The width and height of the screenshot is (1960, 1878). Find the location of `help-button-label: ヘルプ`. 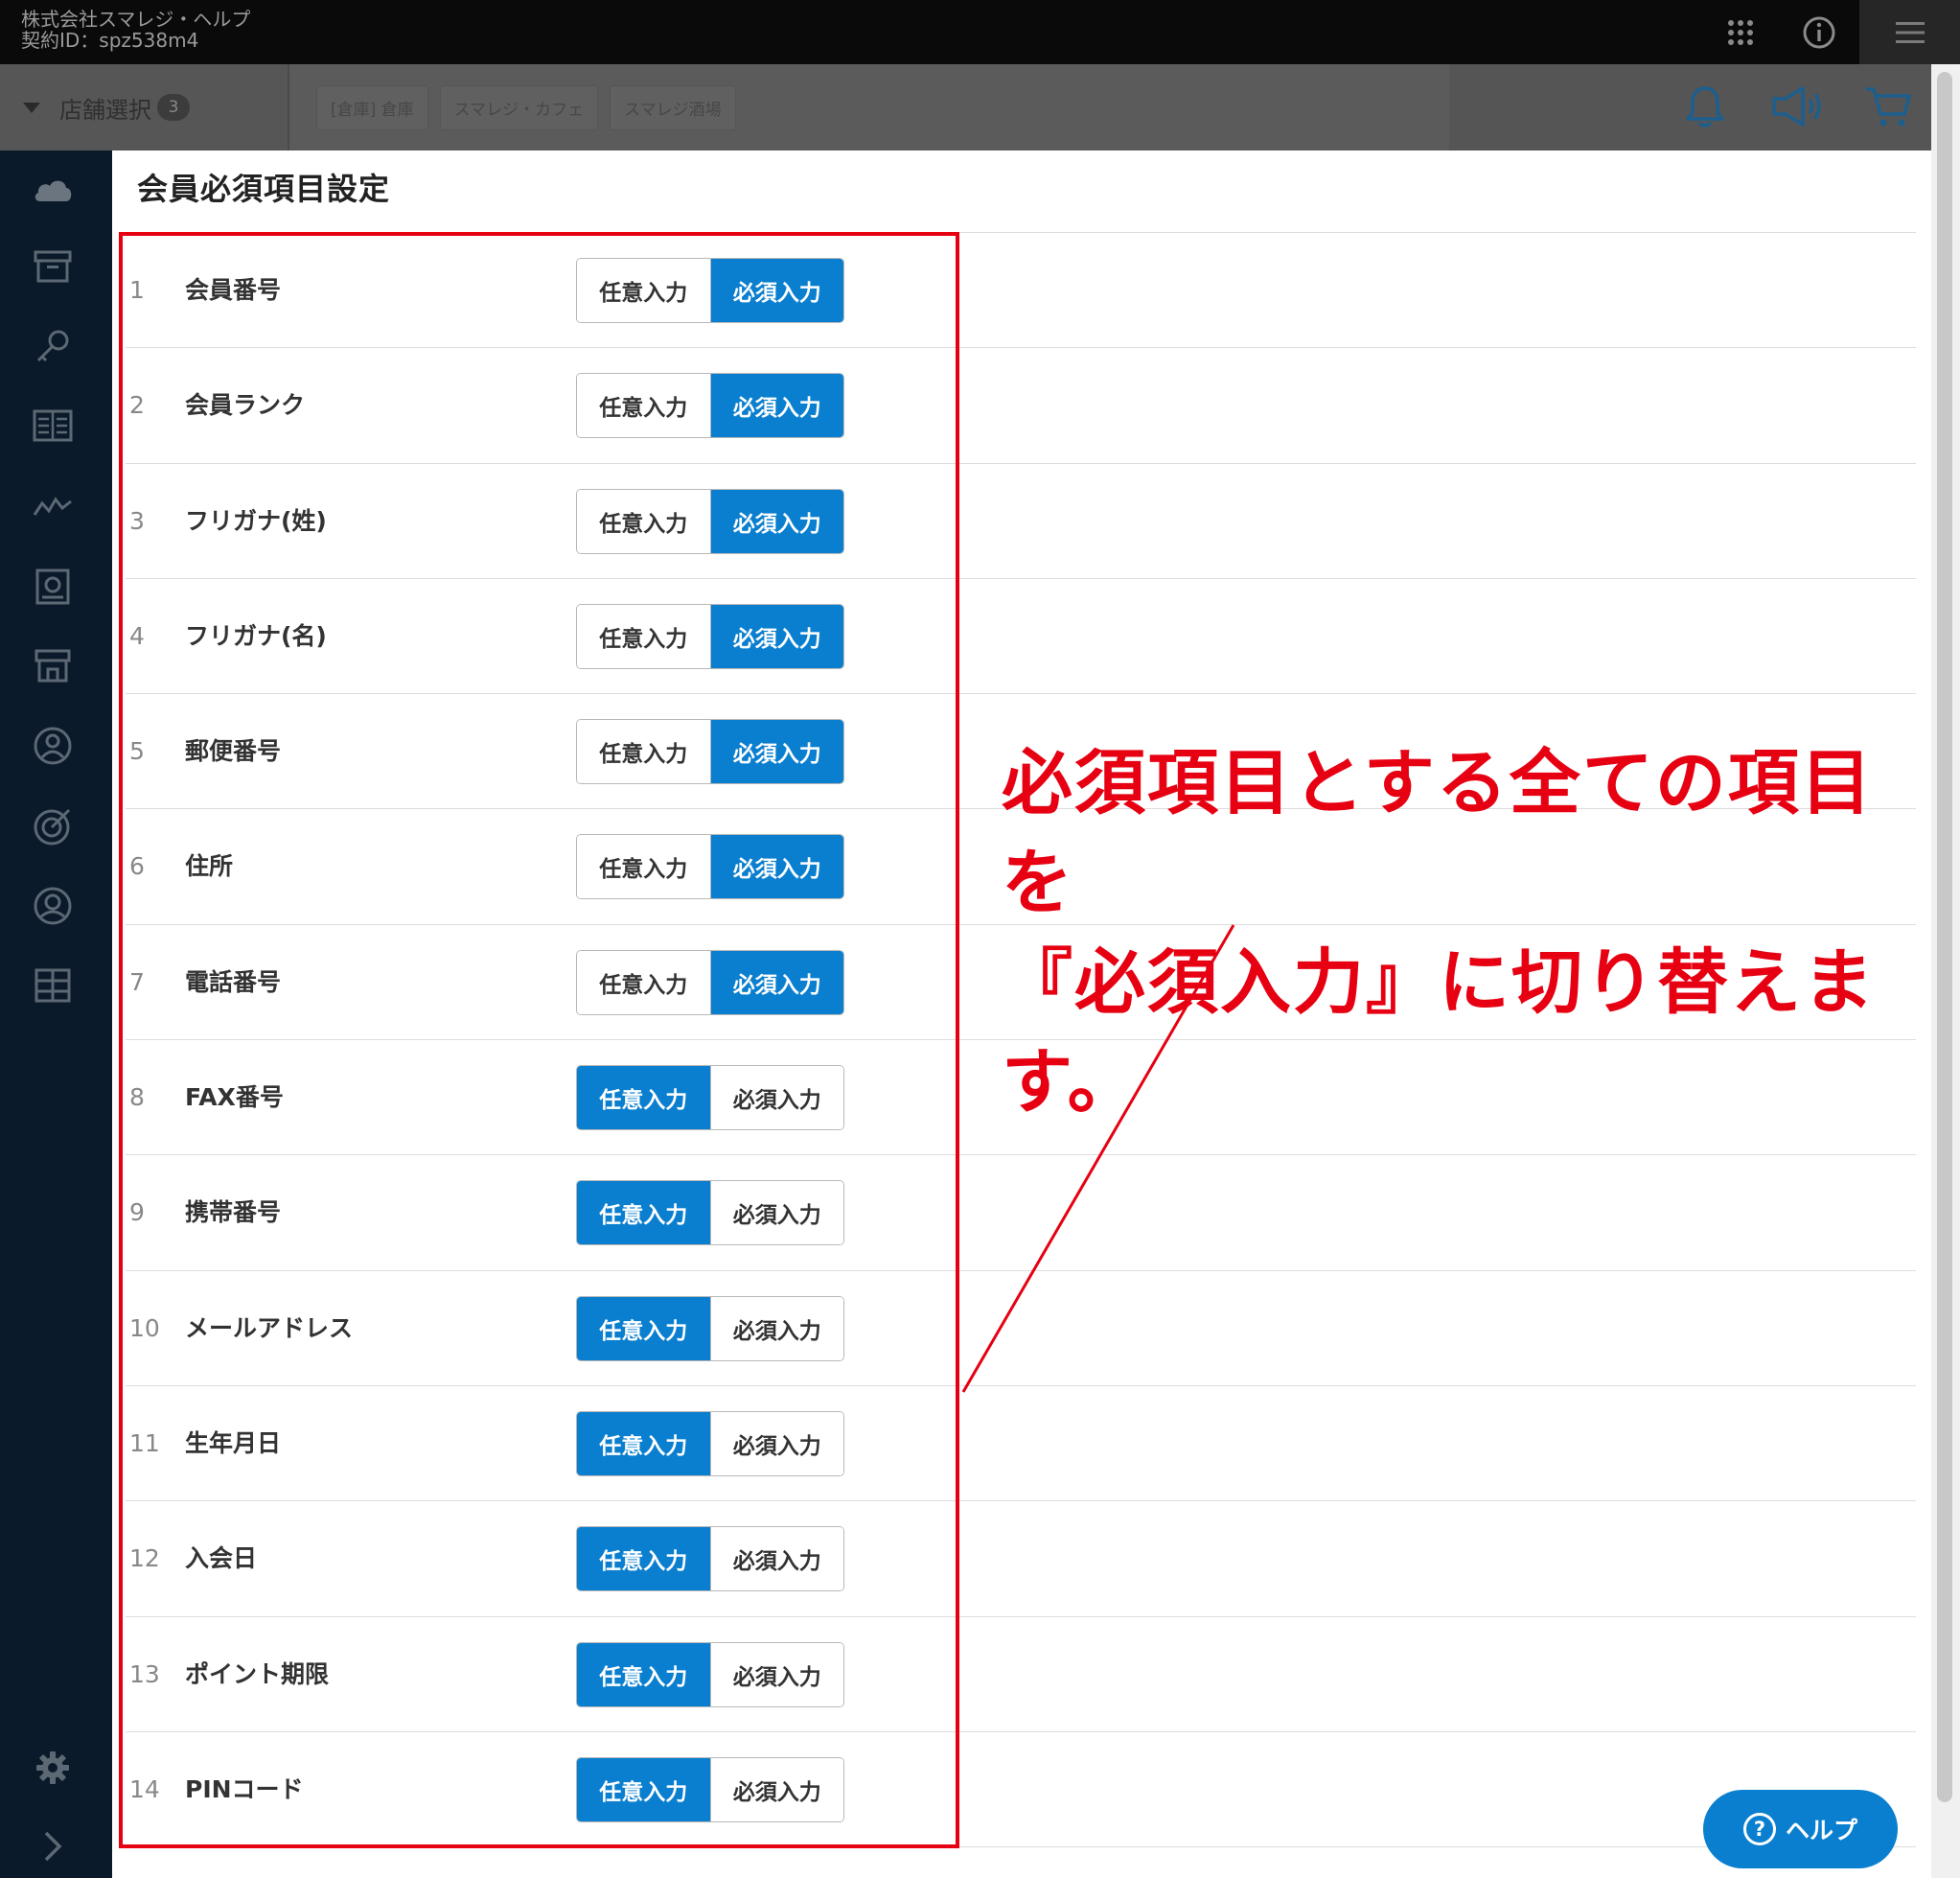

help-button-label: ヘルプ is located at coordinates (1821, 1830).